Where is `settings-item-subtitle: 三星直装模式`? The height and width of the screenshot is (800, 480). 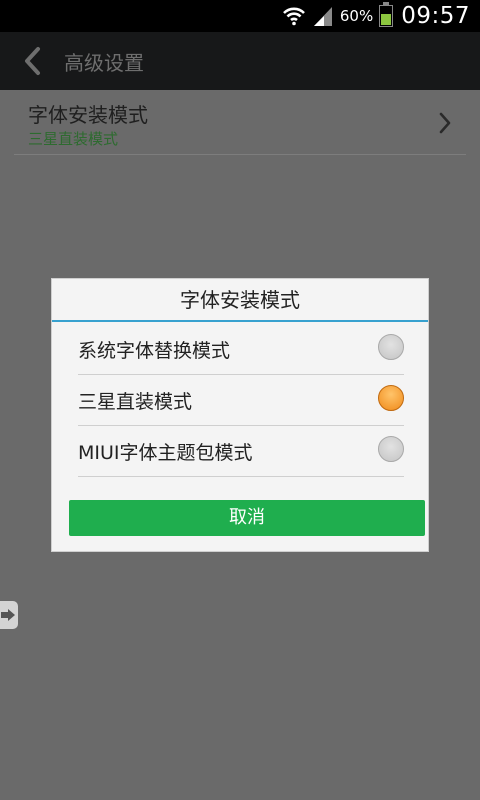
settings-item-subtitle: 三星直装模式 is located at coordinates (73, 139).